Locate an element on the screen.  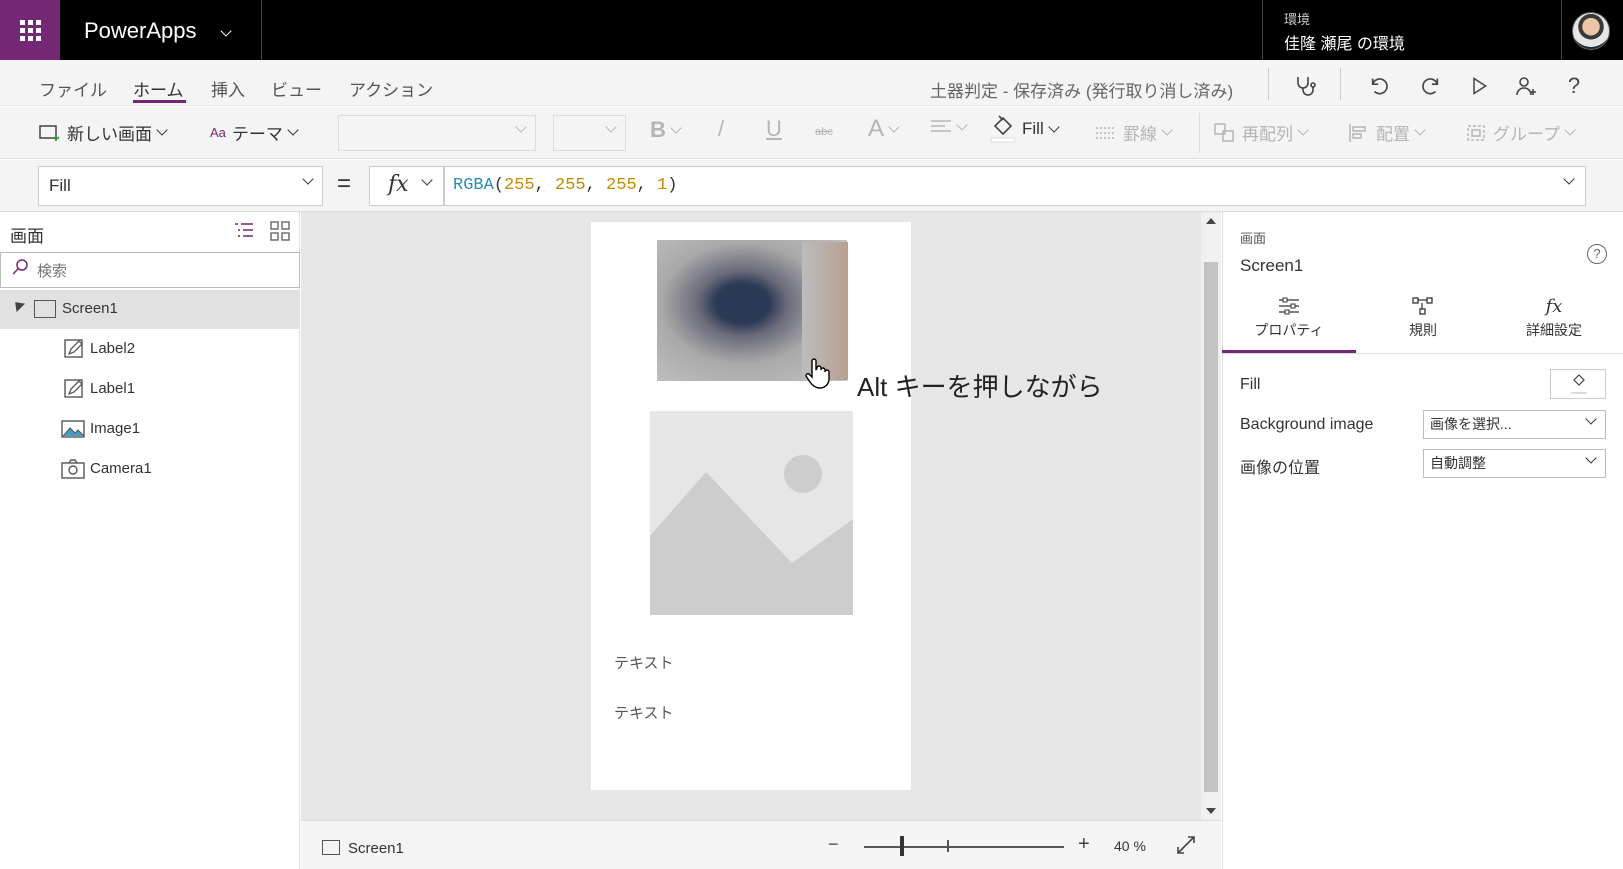
border-button: 罫線 is located at coordinates (1134, 132).